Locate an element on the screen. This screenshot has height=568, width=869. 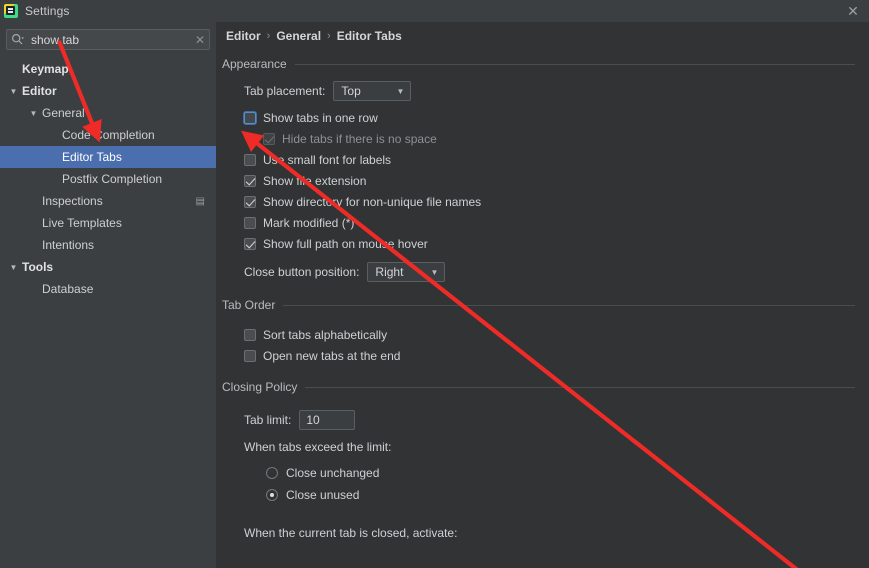
close-button-position-label: Close button position: is located at coordinates (302, 272).